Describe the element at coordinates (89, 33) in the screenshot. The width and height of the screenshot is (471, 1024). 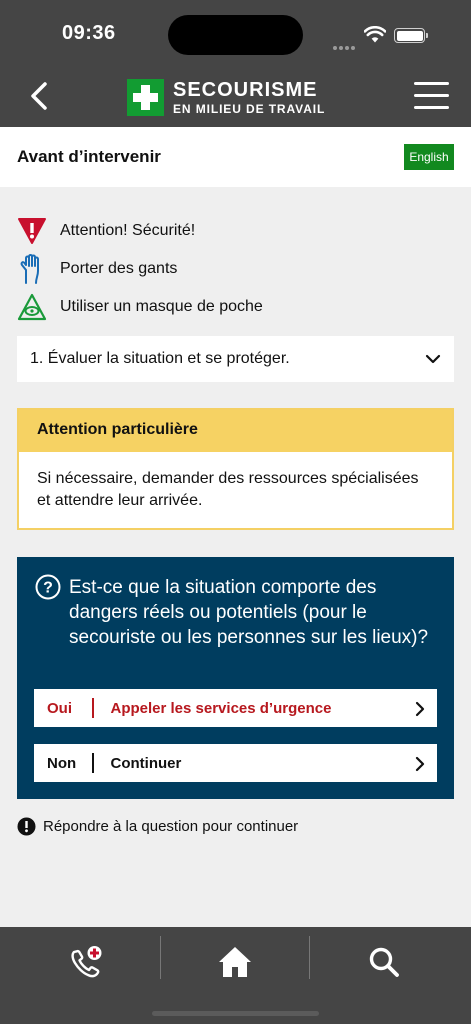
I see `status-time: 09:36` at that location.